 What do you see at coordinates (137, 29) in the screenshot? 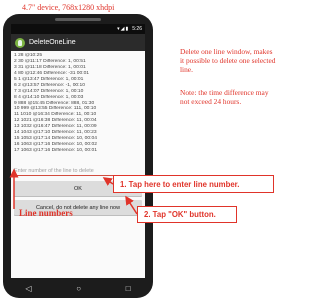
I see `status-time: 5:26` at bounding box center [137, 29].